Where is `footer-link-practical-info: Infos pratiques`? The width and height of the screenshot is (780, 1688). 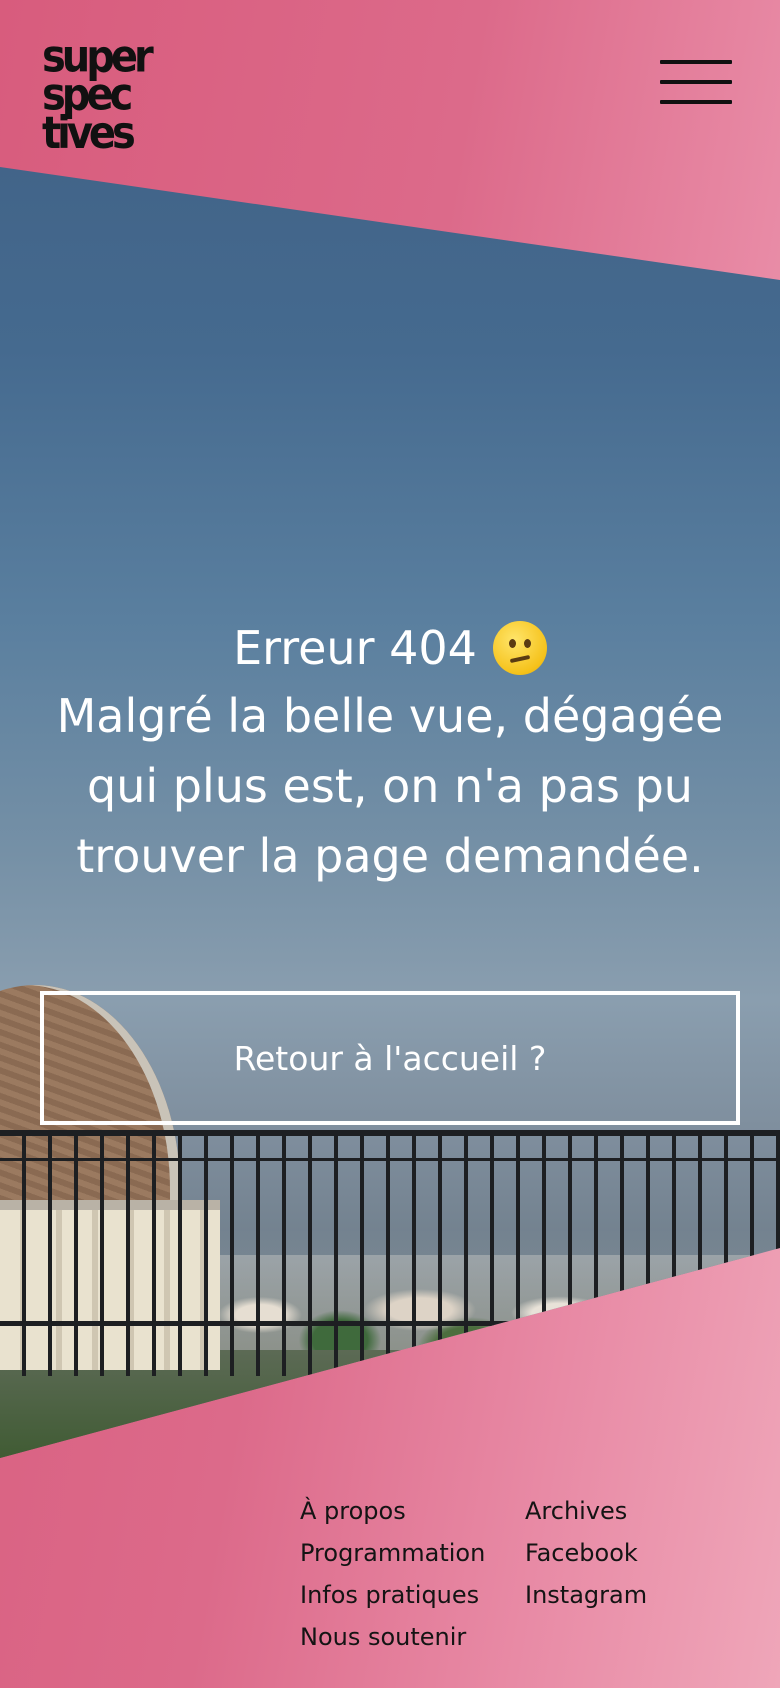 footer-link-practical-info: Infos pratiques is located at coordinates (412, 1595).